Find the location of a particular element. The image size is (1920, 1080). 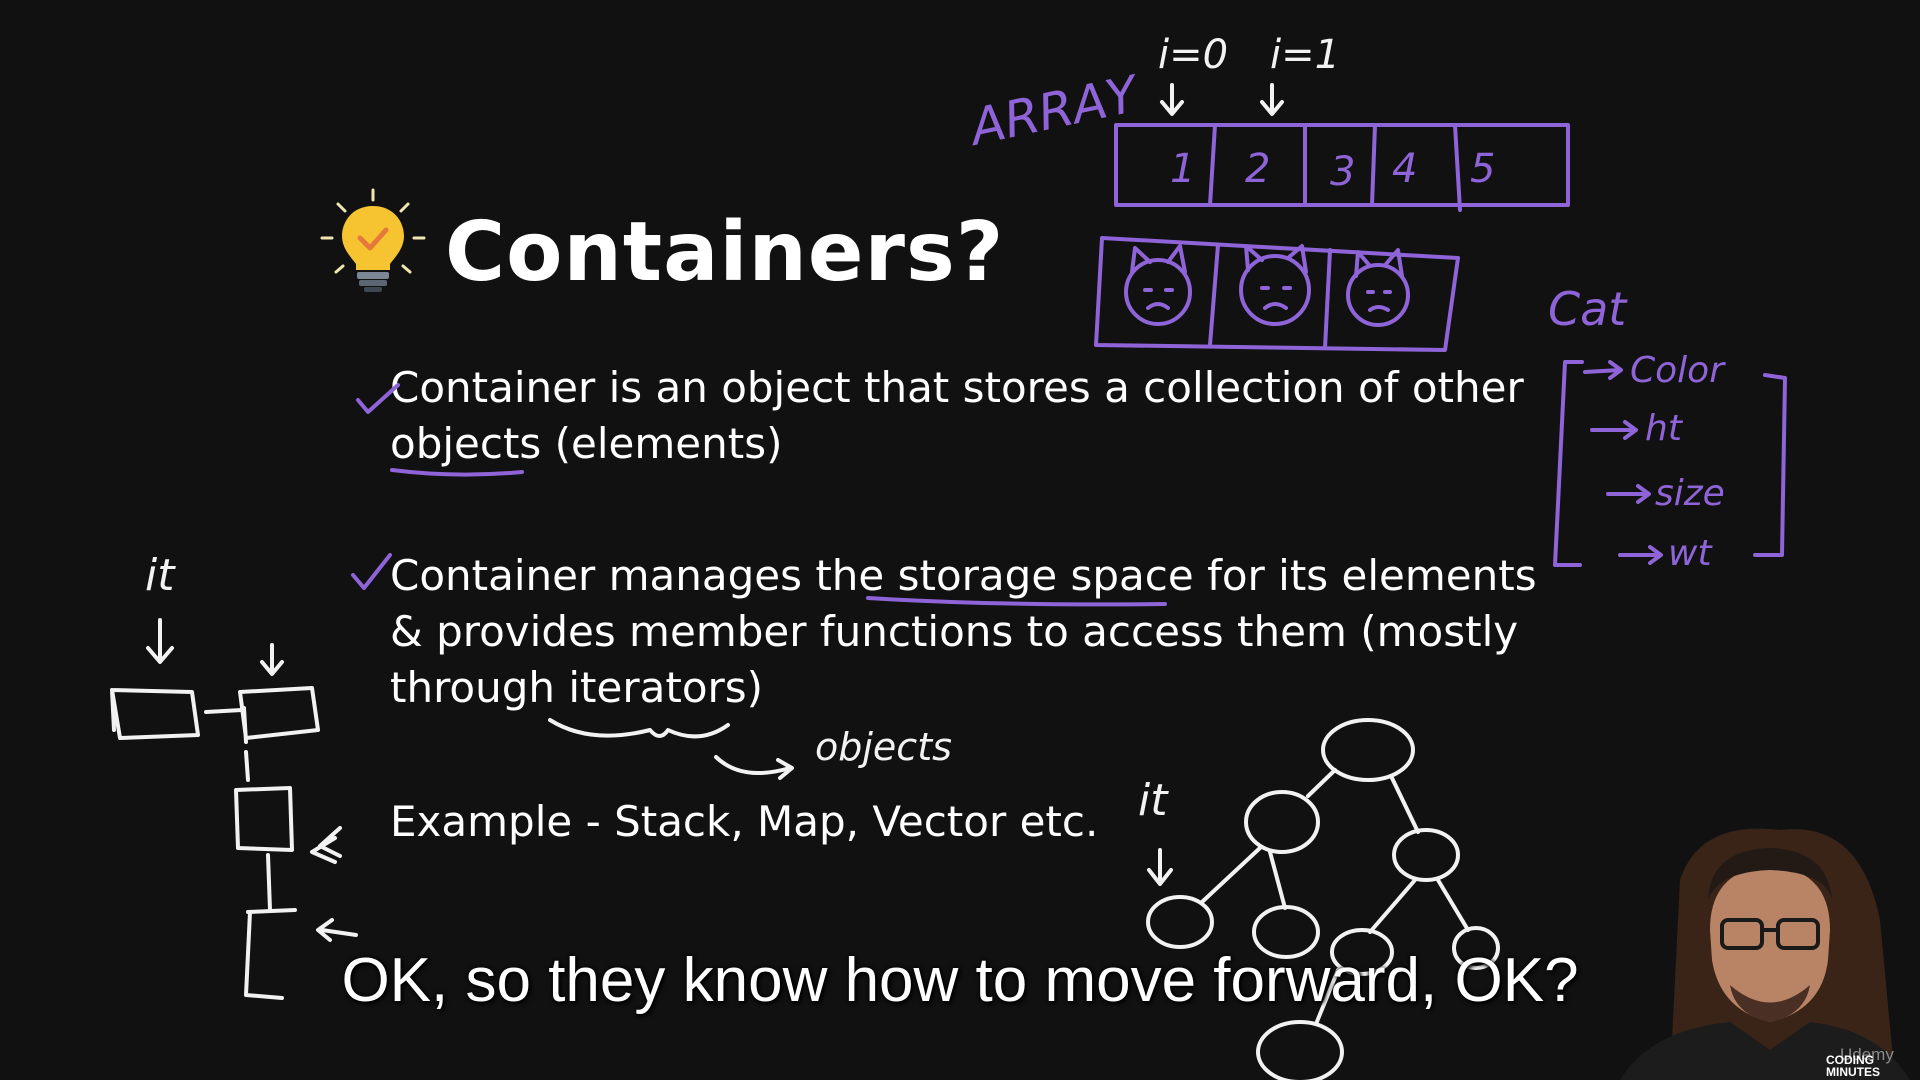

array-cell: 2 is located at coordinates (1257, 169).